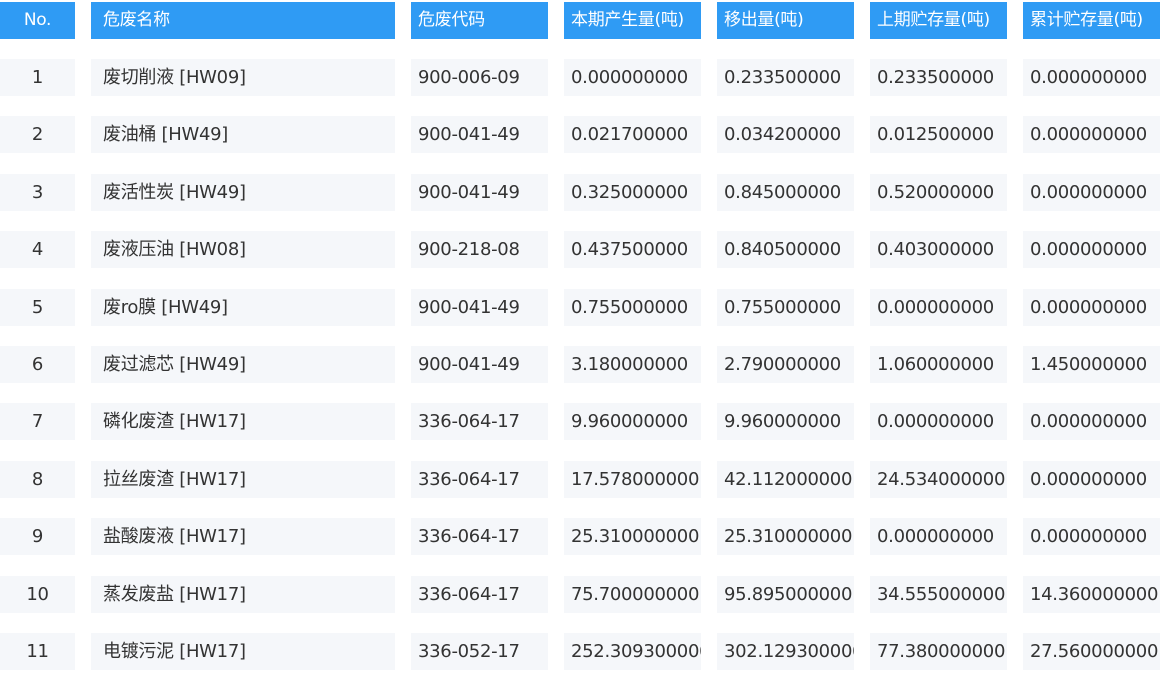 This screenshot has width=1176, height=684. I want to click on row-no: 6, so click(37, 364).